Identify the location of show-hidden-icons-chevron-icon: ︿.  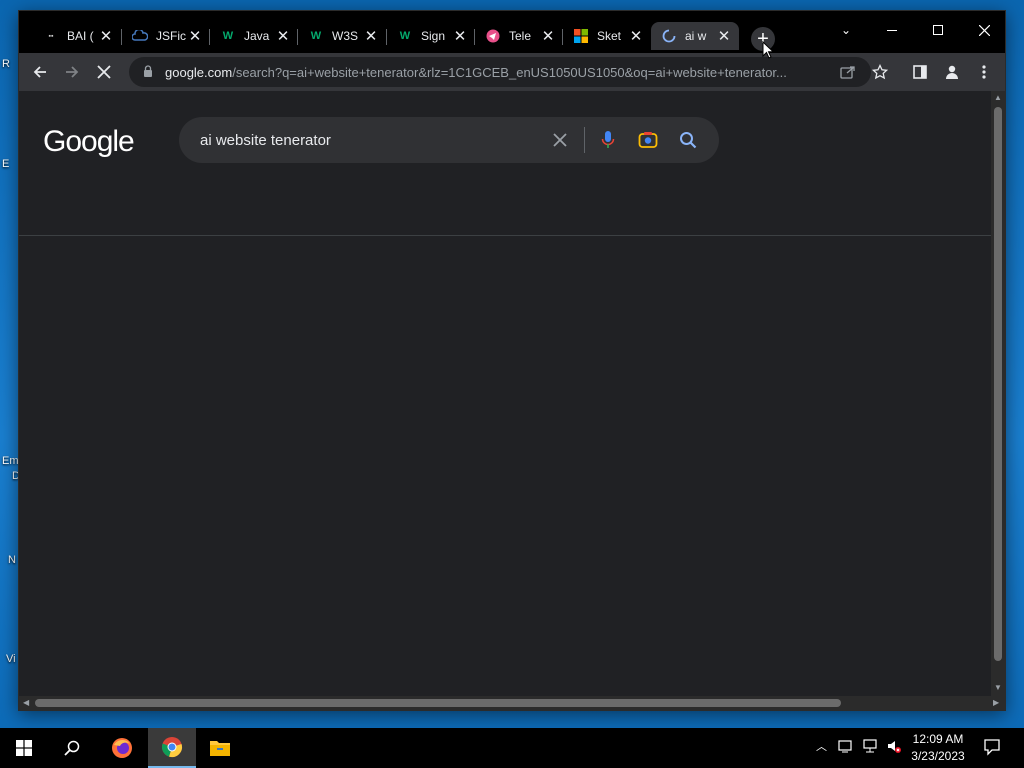
(821, 746).